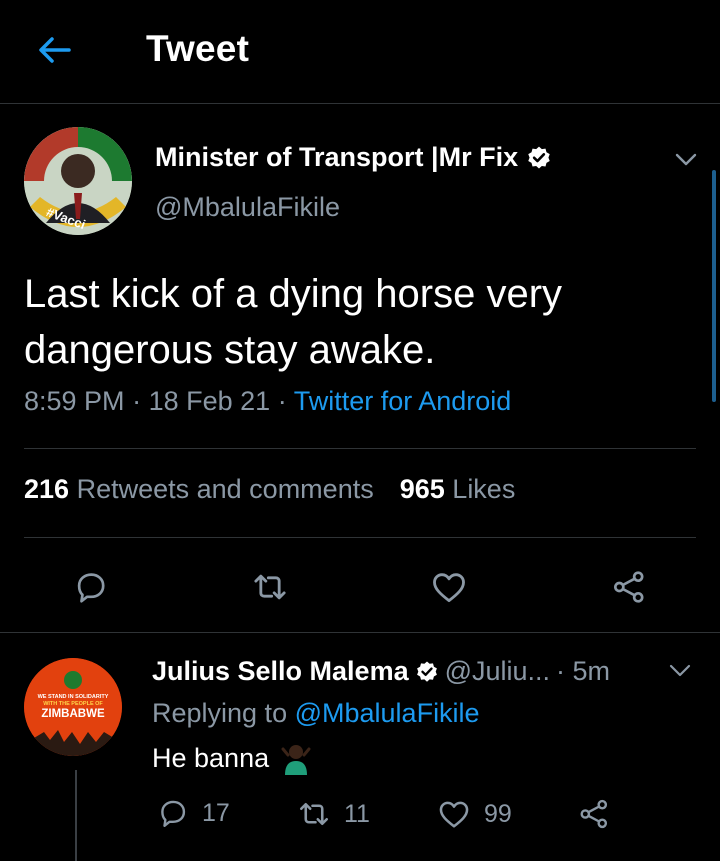  What do you see at coordinates (337, 157) in the screenshot?
I see `author-name: Minister of Transport |Mr Fix` at bounding box center [337, 157].